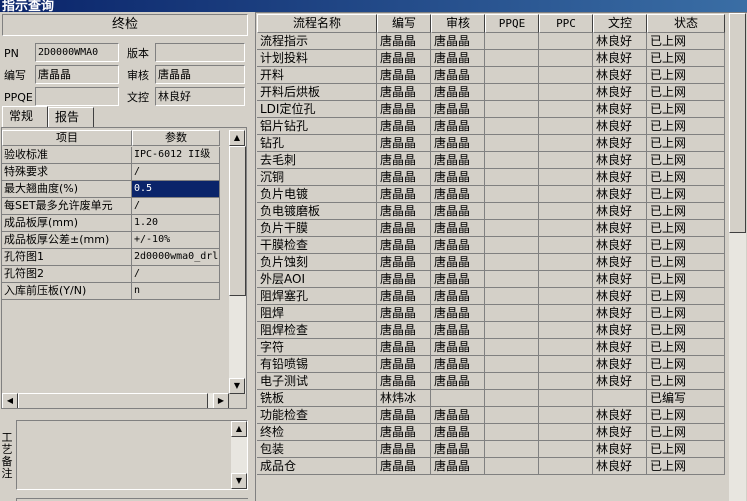  I want to click on table-row: 负片电镀 唐晶晶 唐晶晶 林良好 已上网, so click(491, 194).